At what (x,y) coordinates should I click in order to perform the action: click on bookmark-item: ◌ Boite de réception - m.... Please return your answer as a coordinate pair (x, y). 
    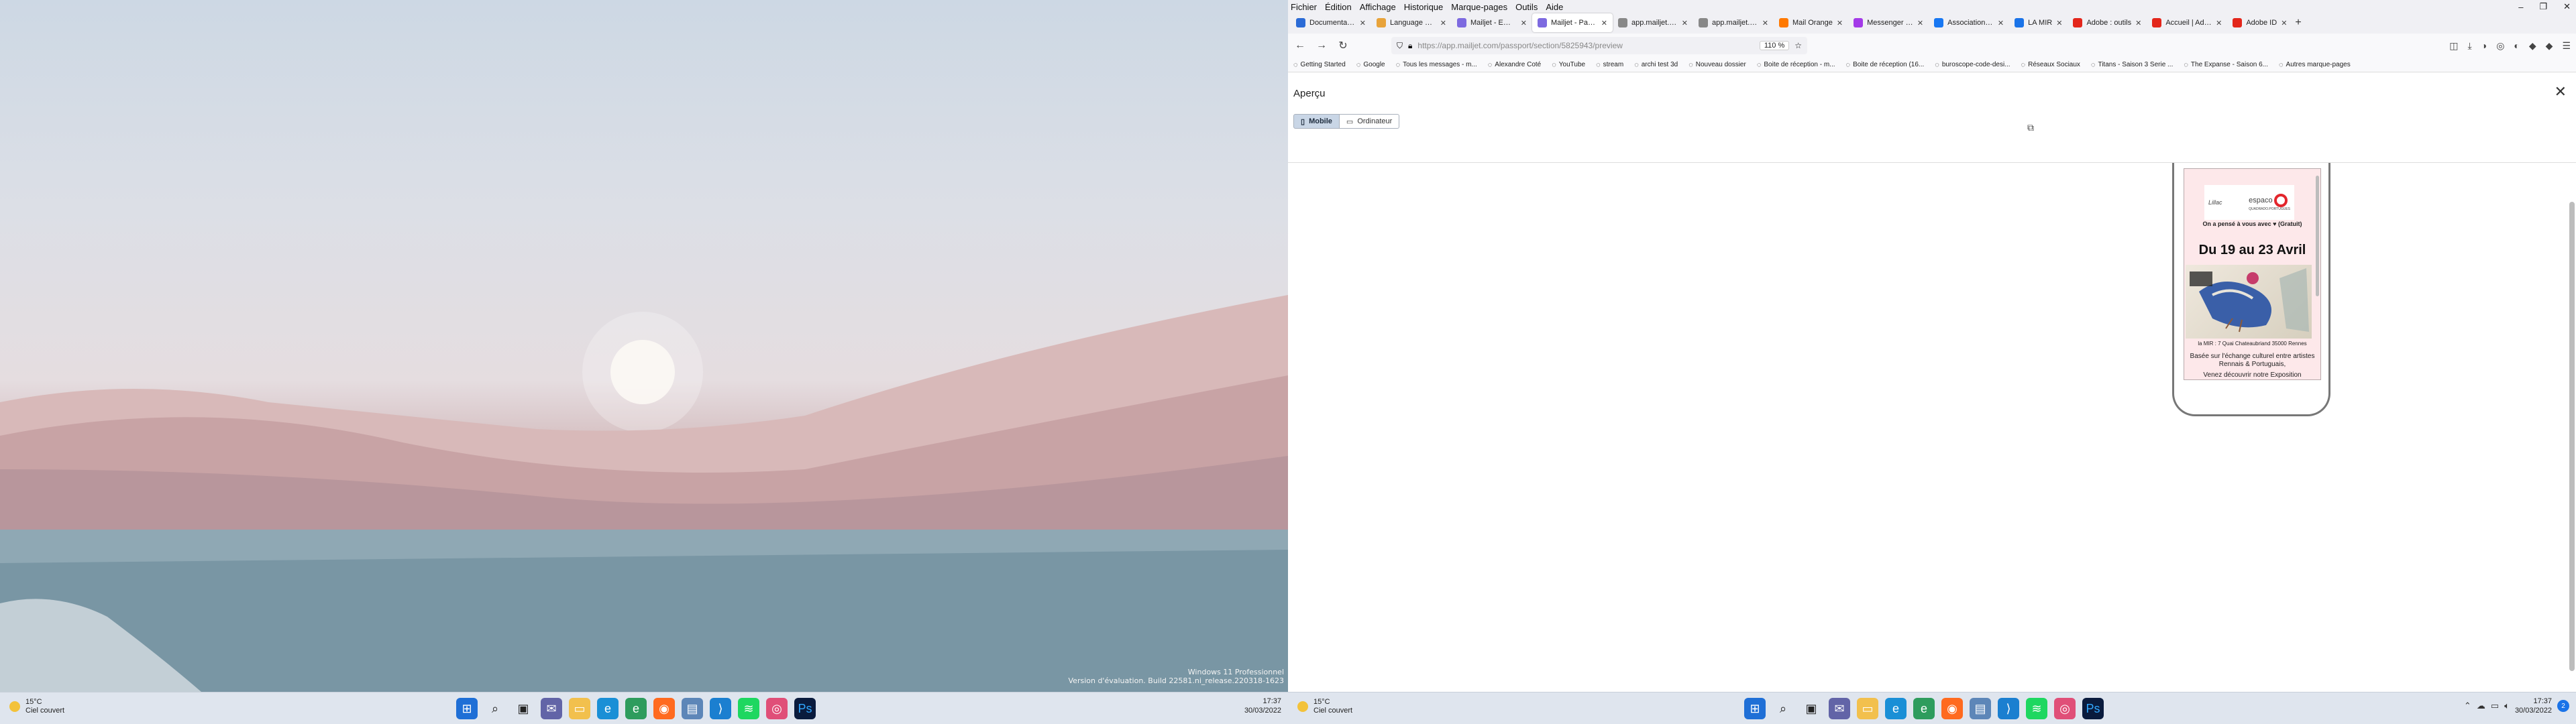
    Looking at the image, I should click on (1796, 65).